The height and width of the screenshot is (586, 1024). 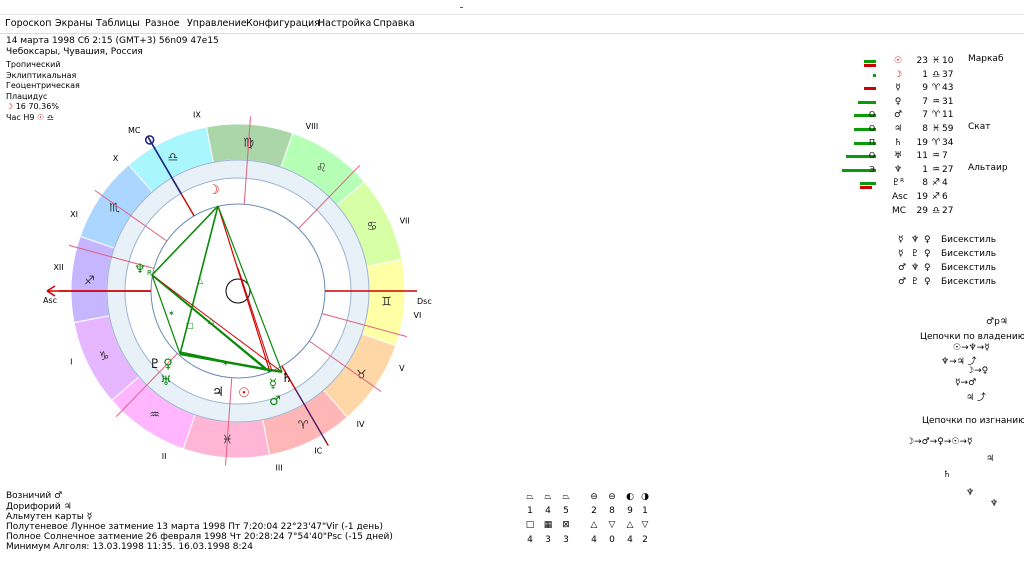 I want to click on stat-value: 9, so click(x=630, y=511).